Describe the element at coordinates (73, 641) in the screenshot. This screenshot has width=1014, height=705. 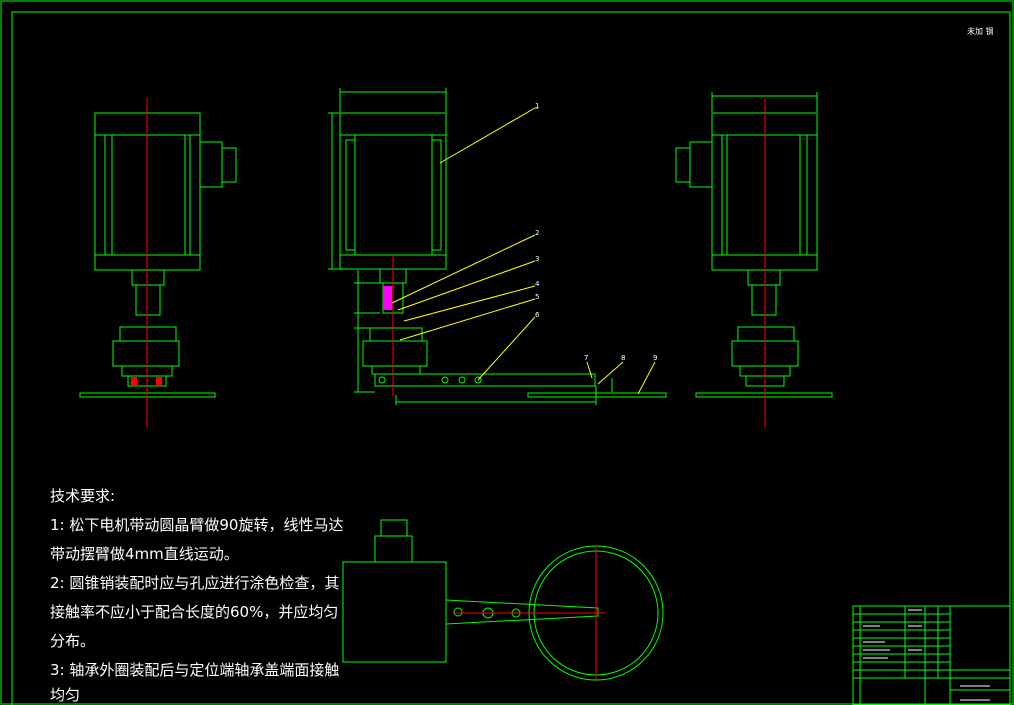
I see `tech-requirement-line-5: 分布。` at that location.